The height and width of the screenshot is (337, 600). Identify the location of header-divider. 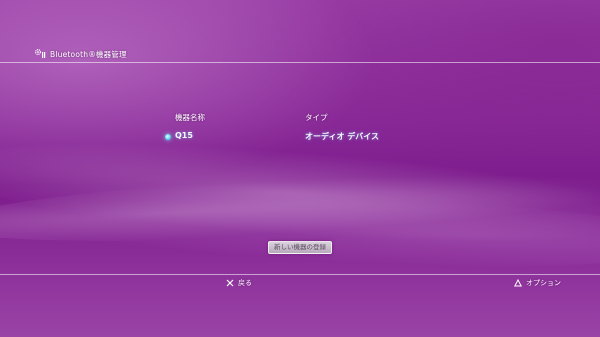
(300, 62).